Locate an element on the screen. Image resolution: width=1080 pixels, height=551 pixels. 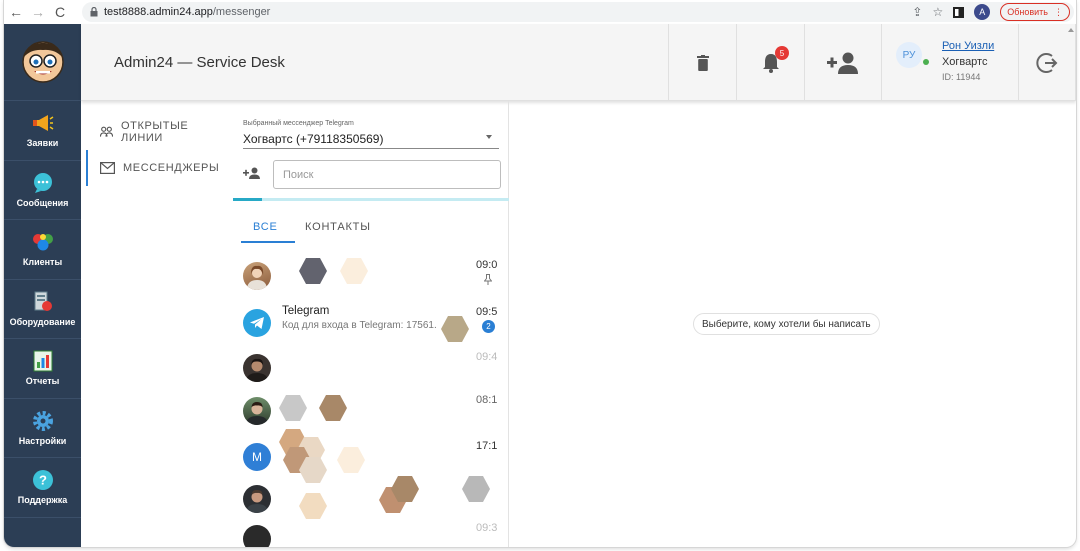
search-input is located at coordinates (387, 174).